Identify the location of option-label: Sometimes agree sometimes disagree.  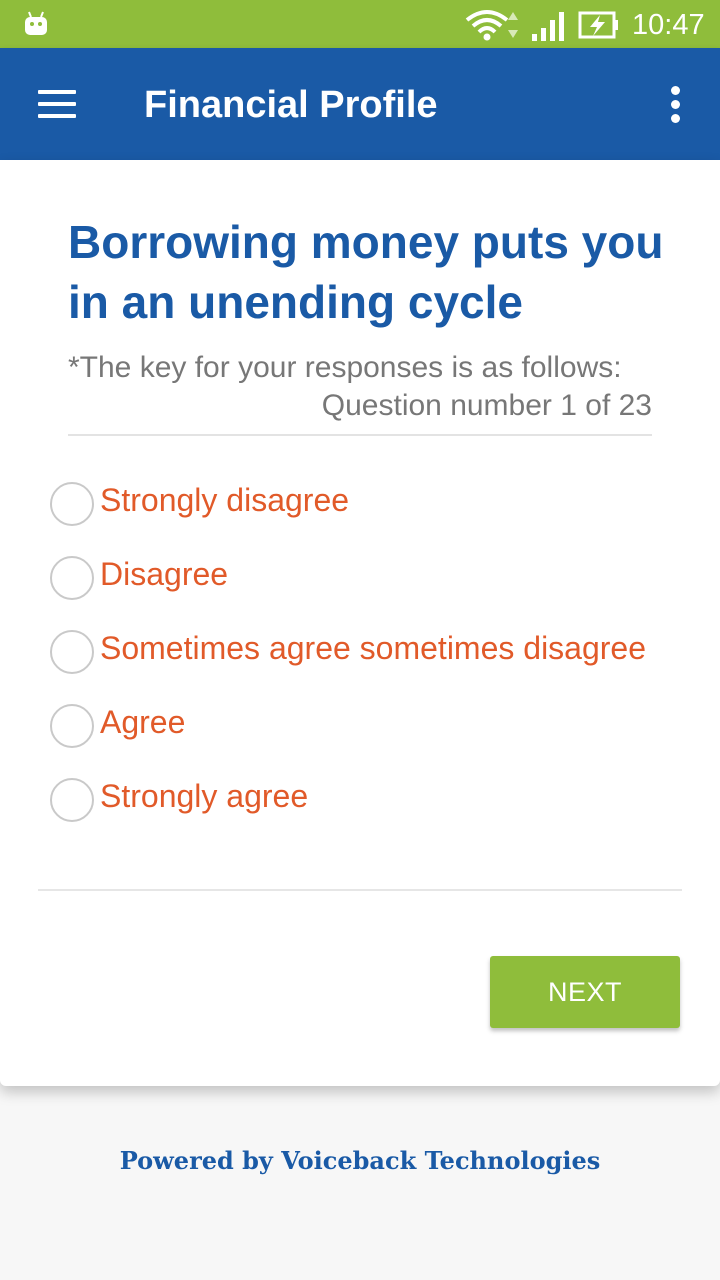
(373, 648).